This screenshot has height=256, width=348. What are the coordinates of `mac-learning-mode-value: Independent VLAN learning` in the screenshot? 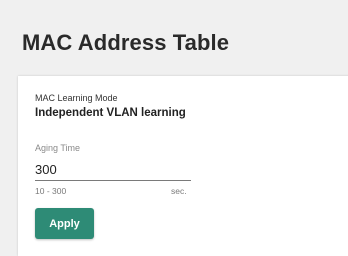 It's located at (110, 113).